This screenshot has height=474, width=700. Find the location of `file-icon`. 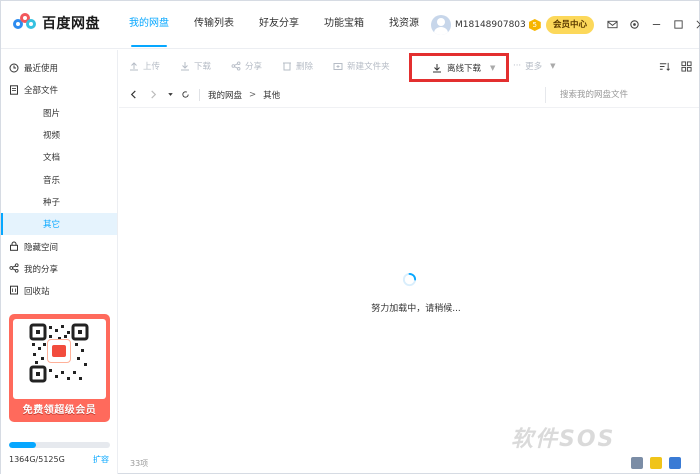

file-icon is located at coordinates (13, 89).